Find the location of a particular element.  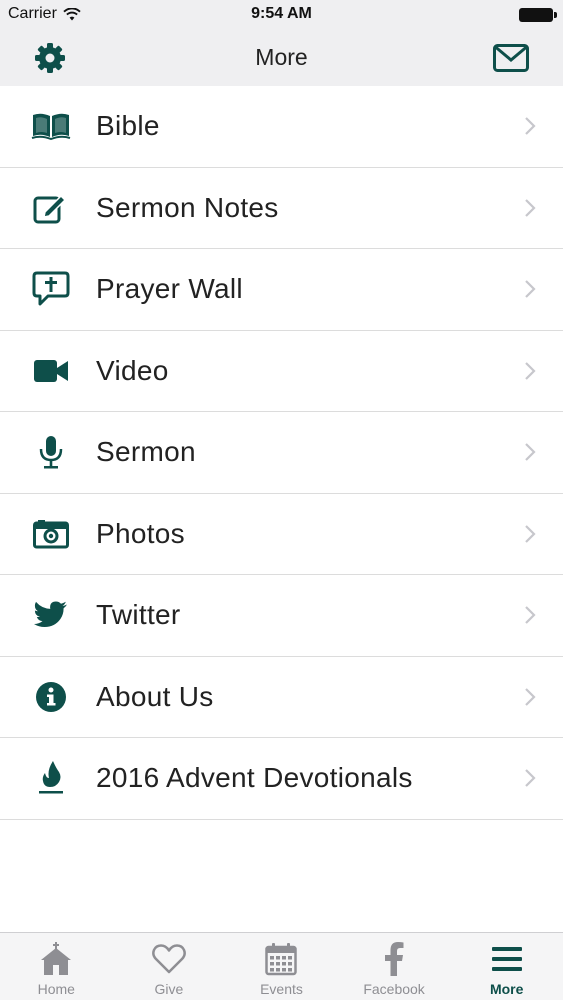

menu-item-prayer-wall: Prayer Wall is located at coordinates (281, 290).